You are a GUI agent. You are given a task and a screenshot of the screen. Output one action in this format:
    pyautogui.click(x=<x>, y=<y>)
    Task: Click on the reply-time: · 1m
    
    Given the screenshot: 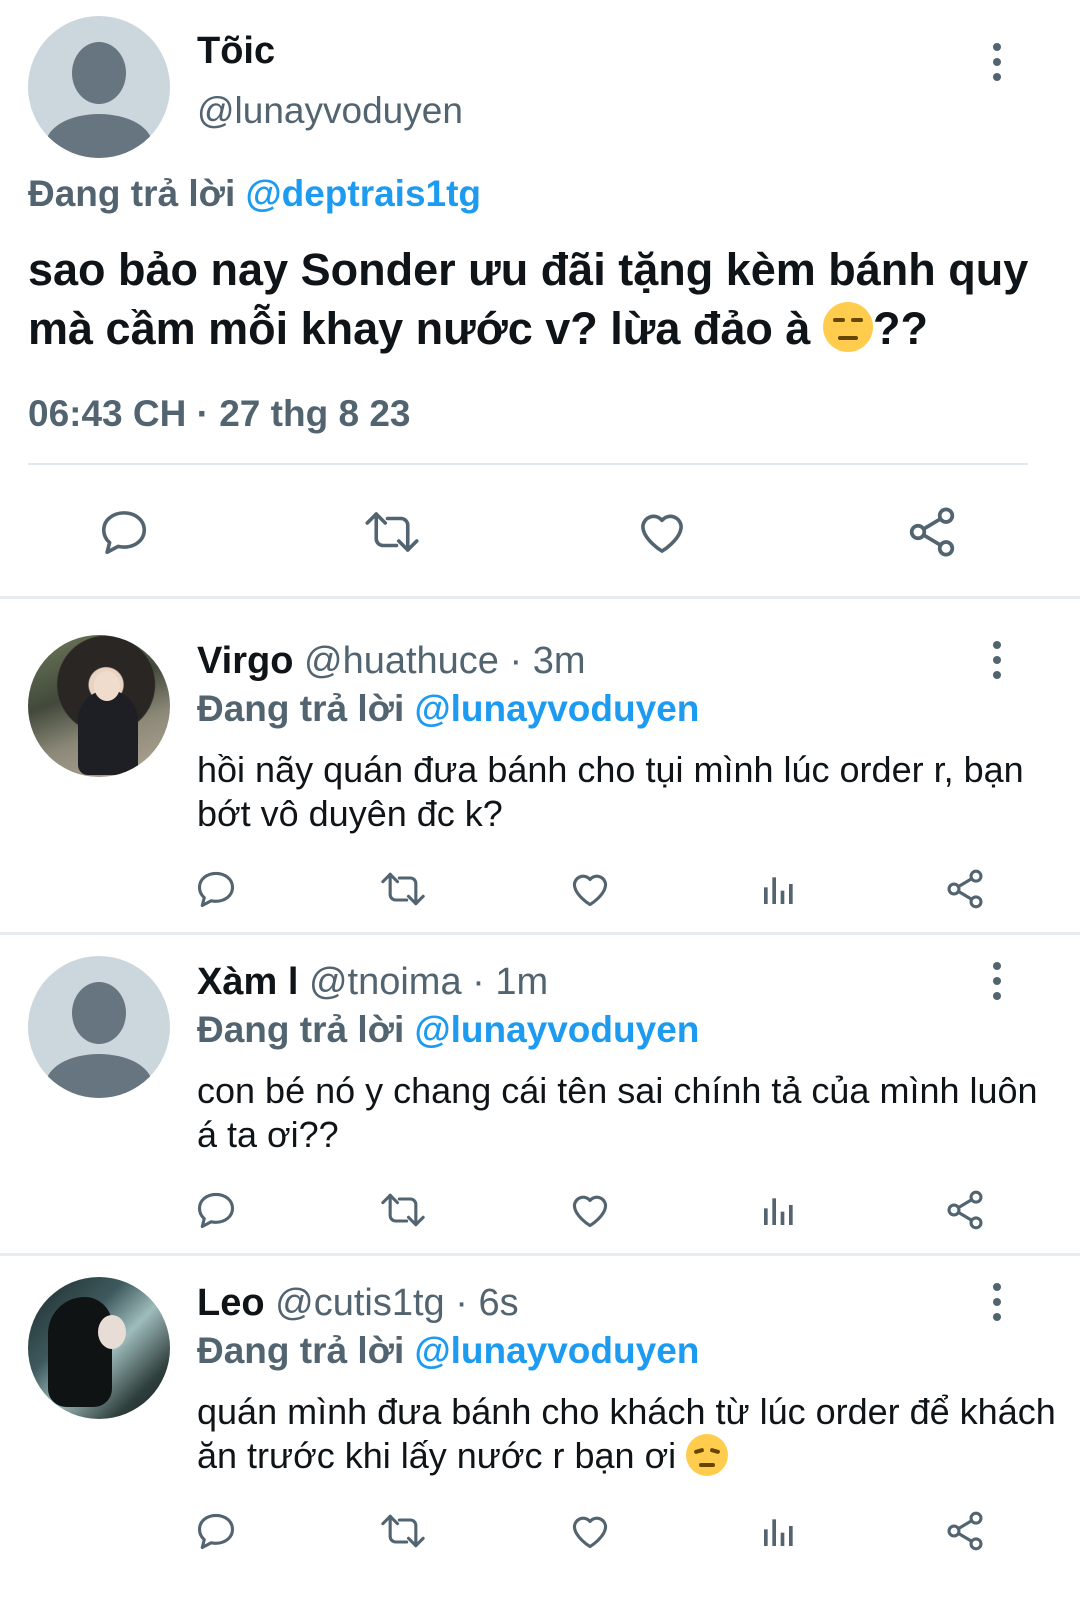 What is the action you would take?
    pyautogui.click(x=510, y=982)
    